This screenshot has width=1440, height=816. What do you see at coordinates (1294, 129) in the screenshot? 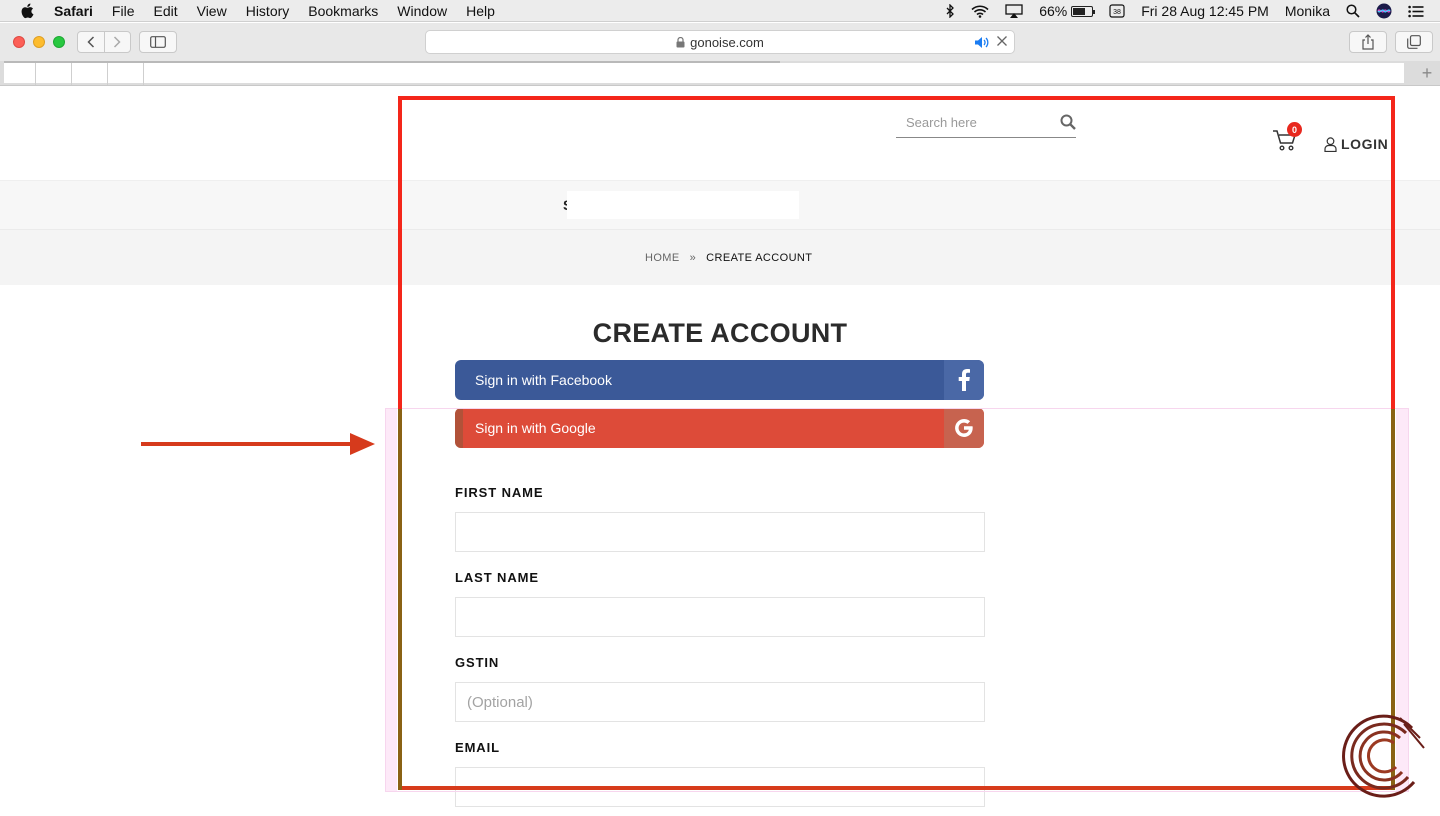
I see `cart-count-badge: 0` at bounding box center [1294, 129].